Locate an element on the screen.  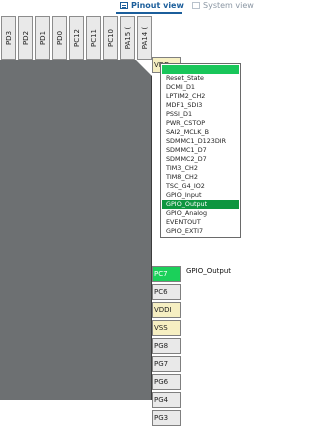
tab-system-view: System view is located at coordinates (223, 6).